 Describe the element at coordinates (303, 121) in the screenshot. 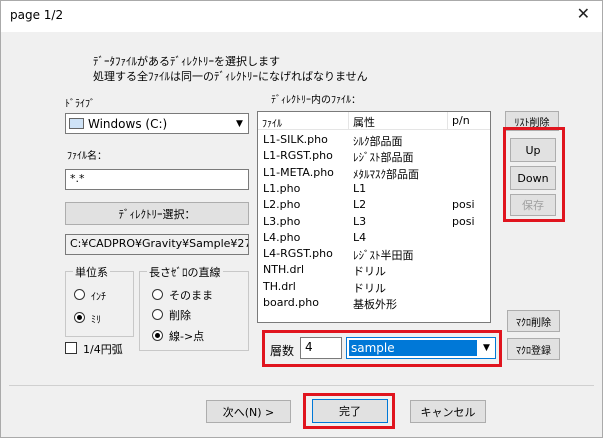

I see `column-header-file: ﾌｧｲﾙ` at that location.